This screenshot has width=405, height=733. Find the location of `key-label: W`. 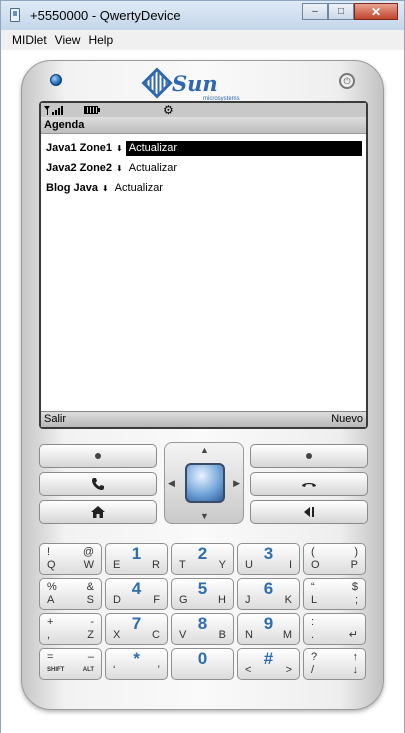

key-label: W is located at coordinates (88, 565).